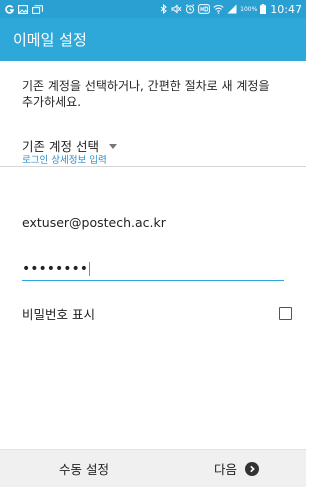 The height and width of the screenshot is (487, 320). What do you see at coordinates (23, 9) in the screenshot?
I see `image-icon` at bounding box center [23, 9].